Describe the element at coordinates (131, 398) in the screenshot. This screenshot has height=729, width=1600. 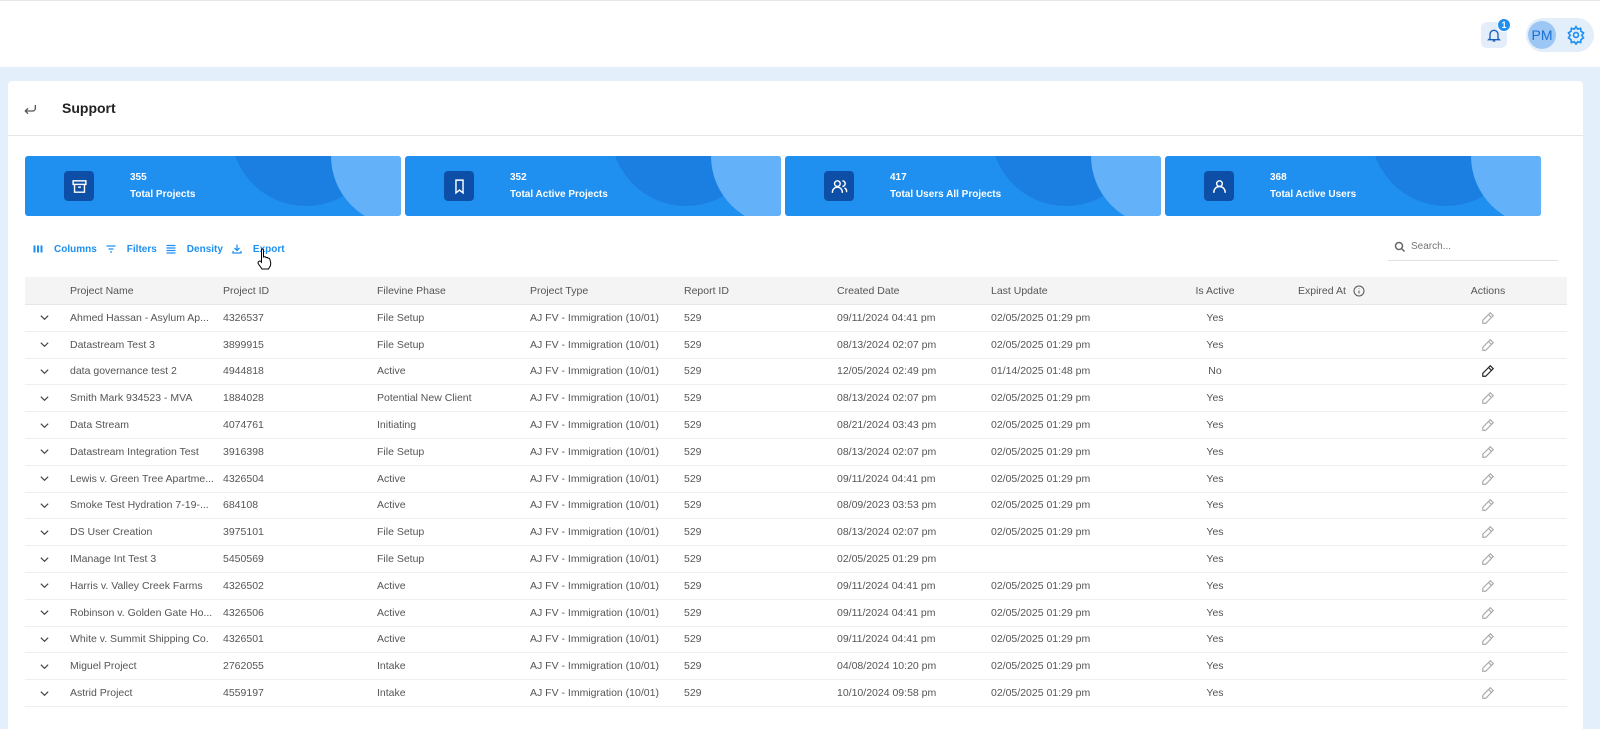
I see `cell-project-name: Smith Mark 934523 - MVA` at that location.